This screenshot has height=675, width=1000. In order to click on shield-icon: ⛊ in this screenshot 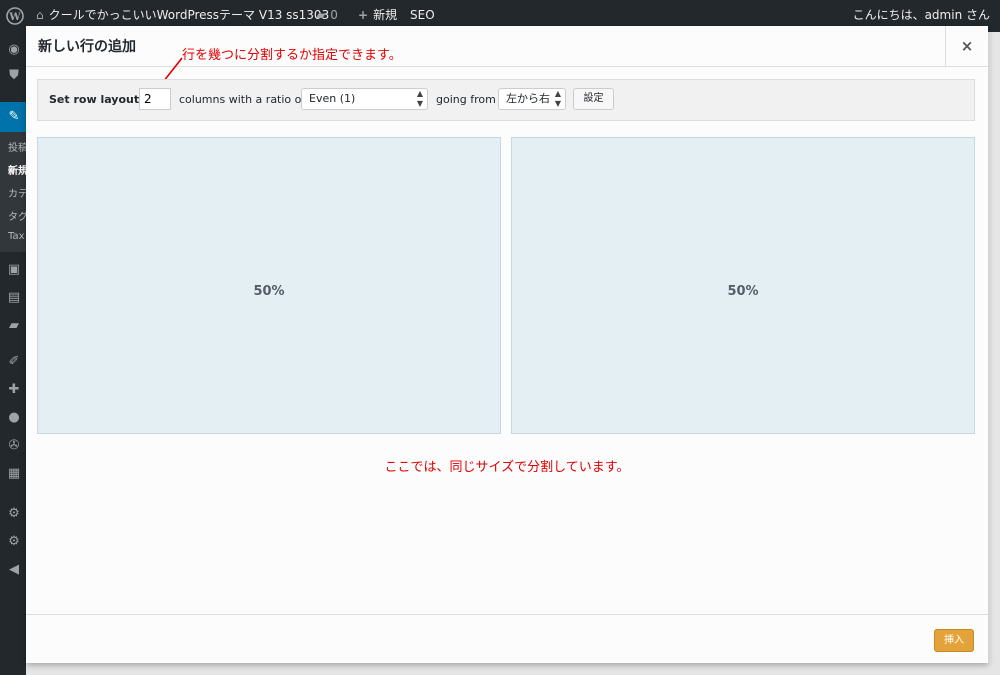, I will do `click(14, 76)`.